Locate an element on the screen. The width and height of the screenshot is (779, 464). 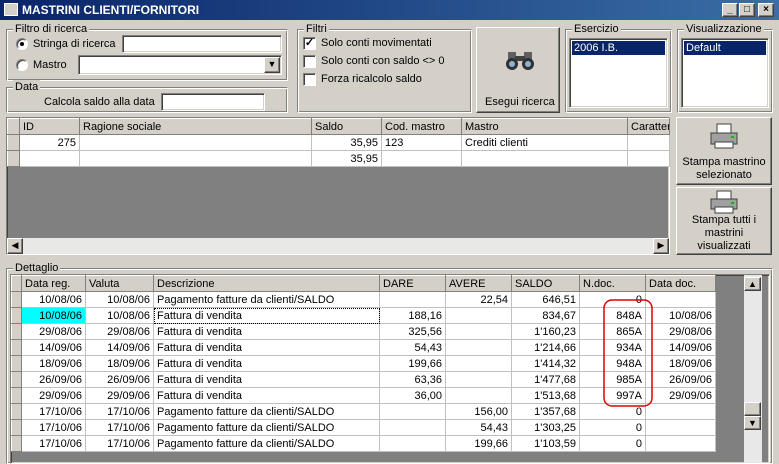
scroll-right-icon: ▶ is located at coordinates (661, 246).